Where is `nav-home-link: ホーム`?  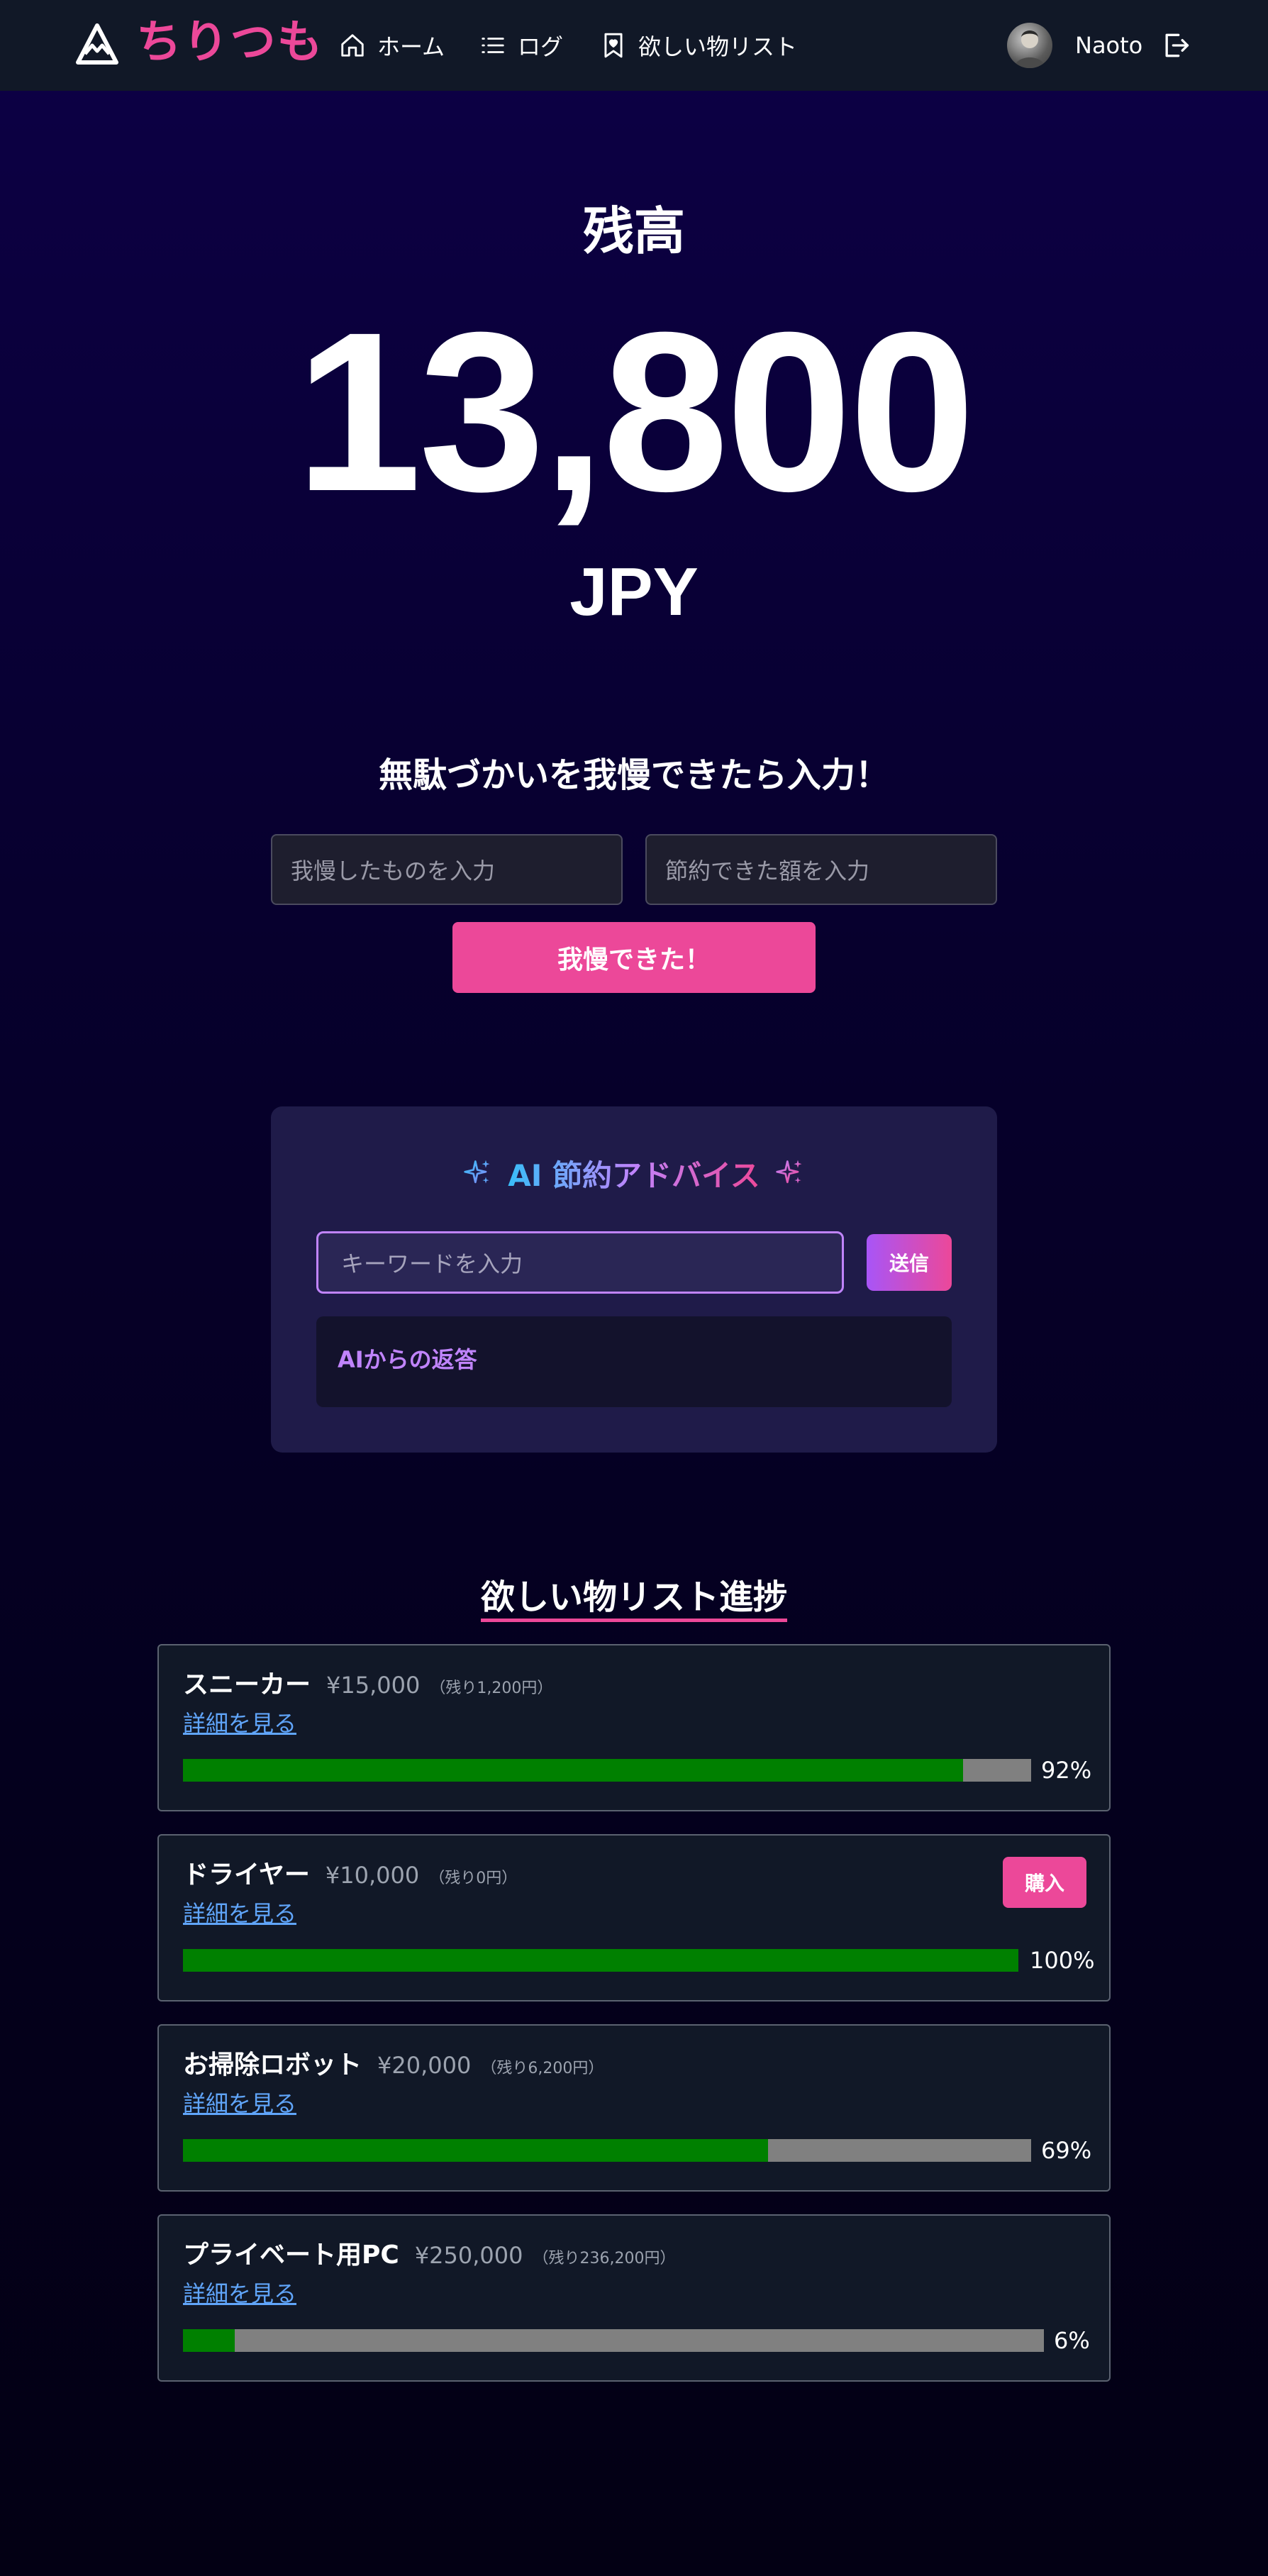
nav-home-link: ホーム is located at coordinates (392, 45).